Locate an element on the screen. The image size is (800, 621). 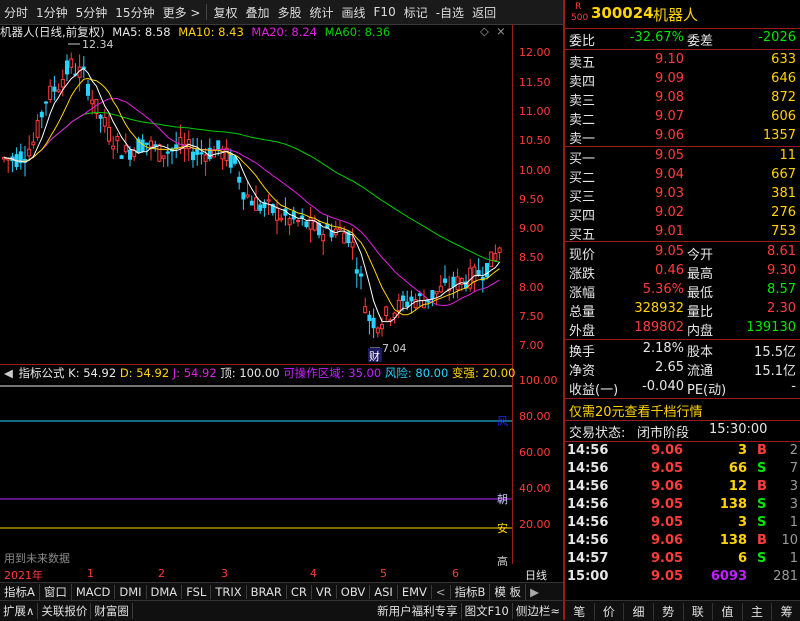
bid-row: 买四 9.02 276 is located at coordinates (682, 214).